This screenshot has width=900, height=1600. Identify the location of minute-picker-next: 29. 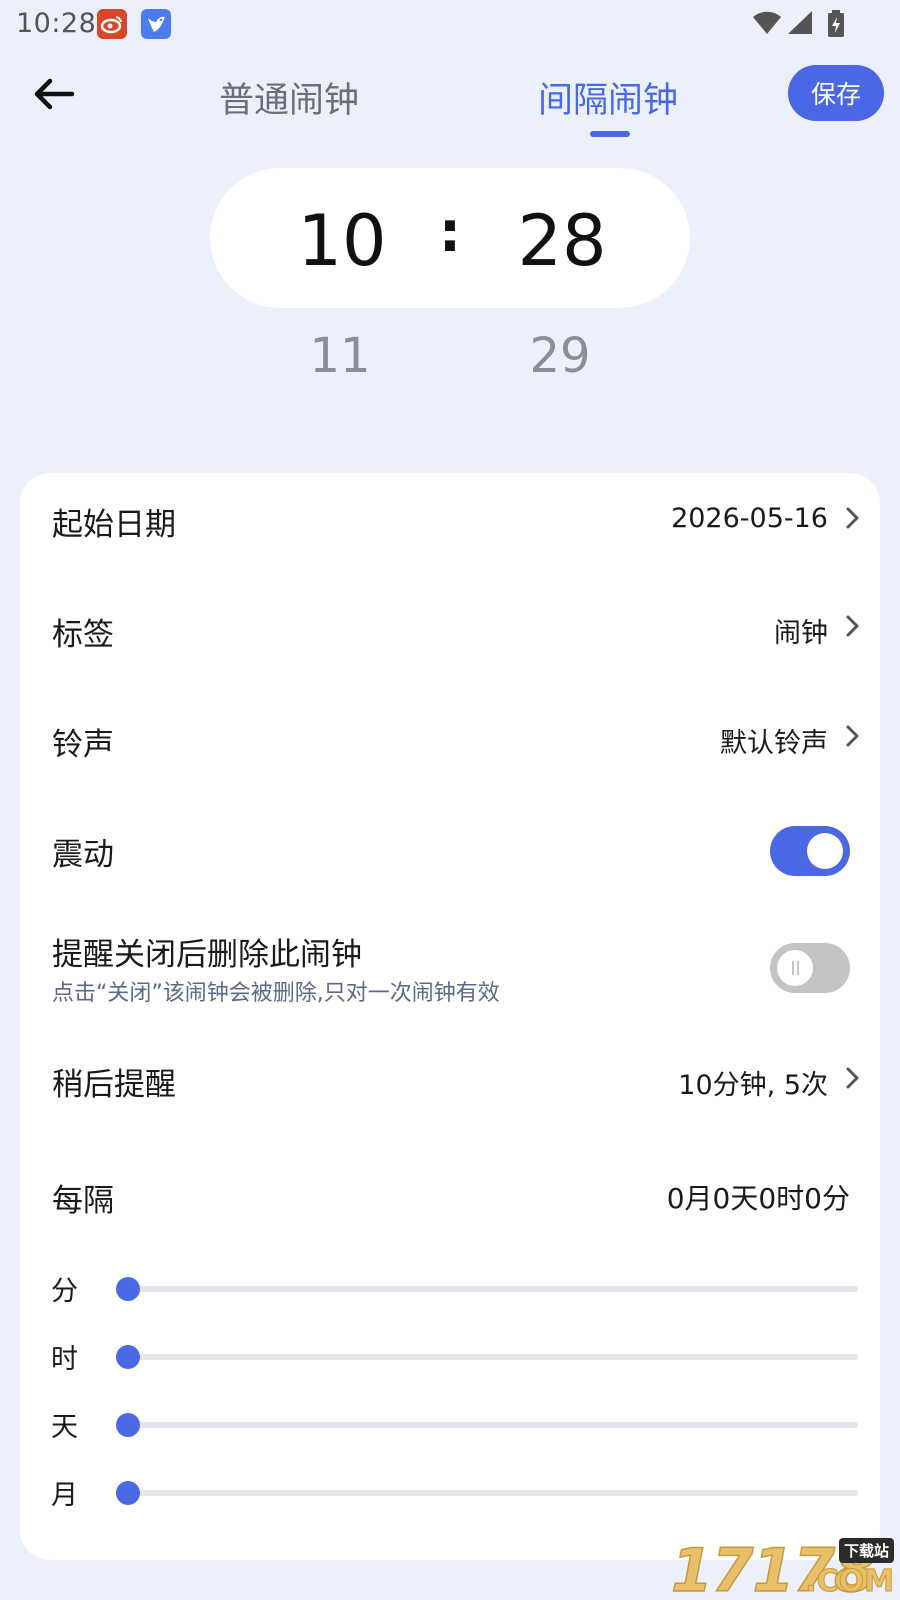
(560, 356).